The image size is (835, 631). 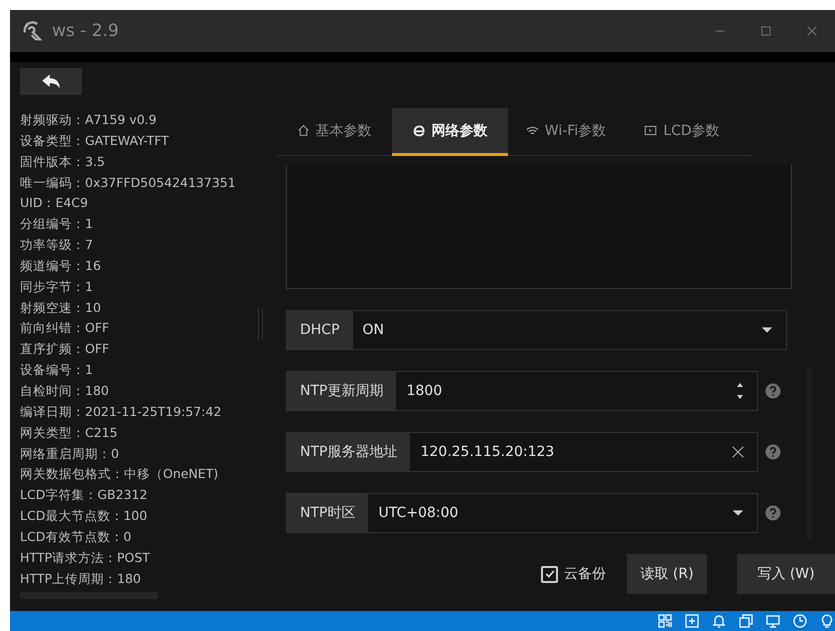 What do you see at coordinates (812, 31) in the screenshot?
I see `close-icon` at bounding box center [812, 31].